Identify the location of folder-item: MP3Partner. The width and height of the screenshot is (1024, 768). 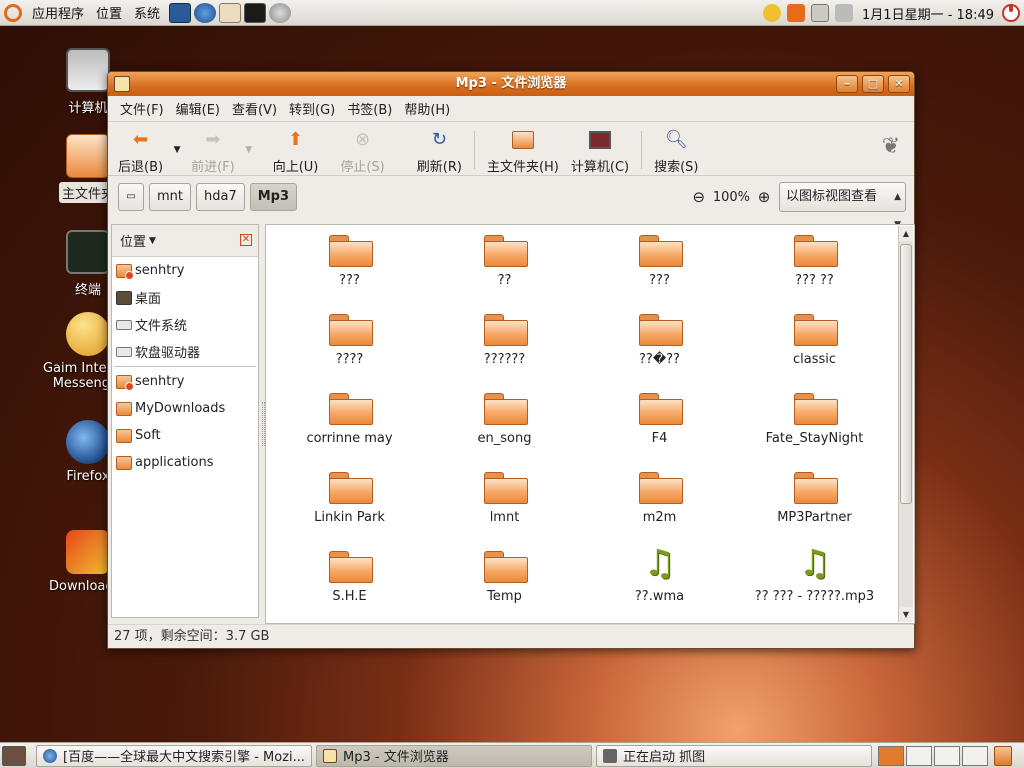
(814, 501).